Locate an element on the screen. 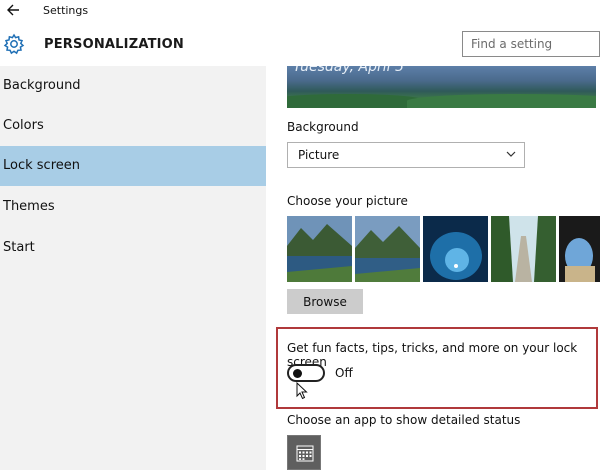 The image size is (600, 470). picture-thumbnails is located at coordinates (443, 249).